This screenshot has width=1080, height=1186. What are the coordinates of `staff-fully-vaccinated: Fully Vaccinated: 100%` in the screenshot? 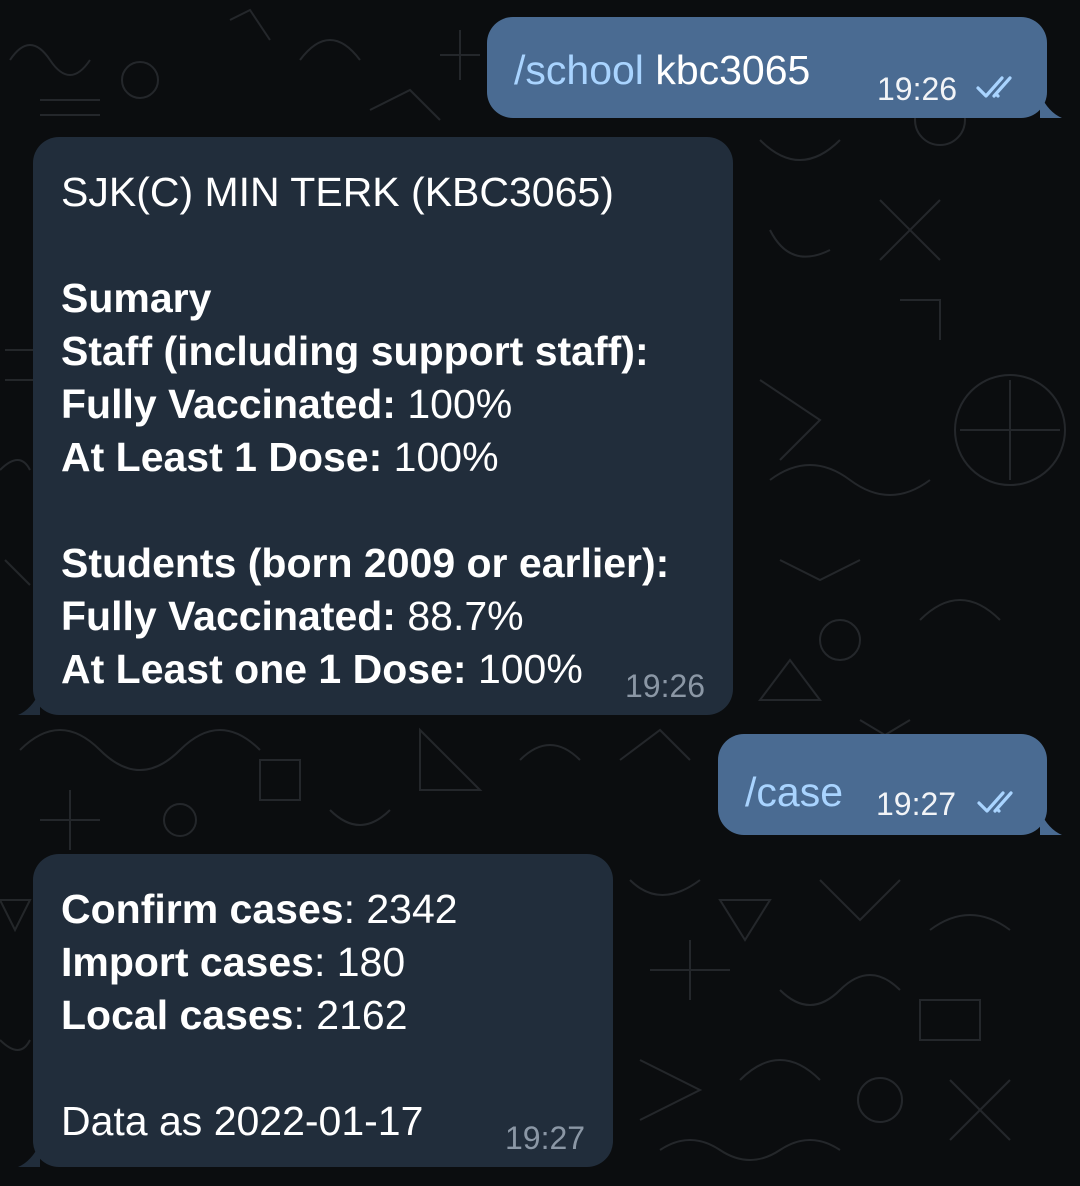 It's located at (287, 404).